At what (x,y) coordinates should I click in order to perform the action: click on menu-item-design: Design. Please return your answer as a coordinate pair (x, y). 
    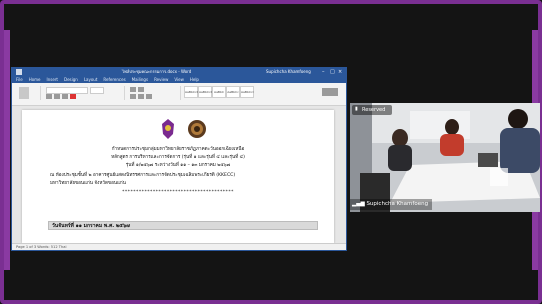
    Looking at the image, I should click on (71, 79).